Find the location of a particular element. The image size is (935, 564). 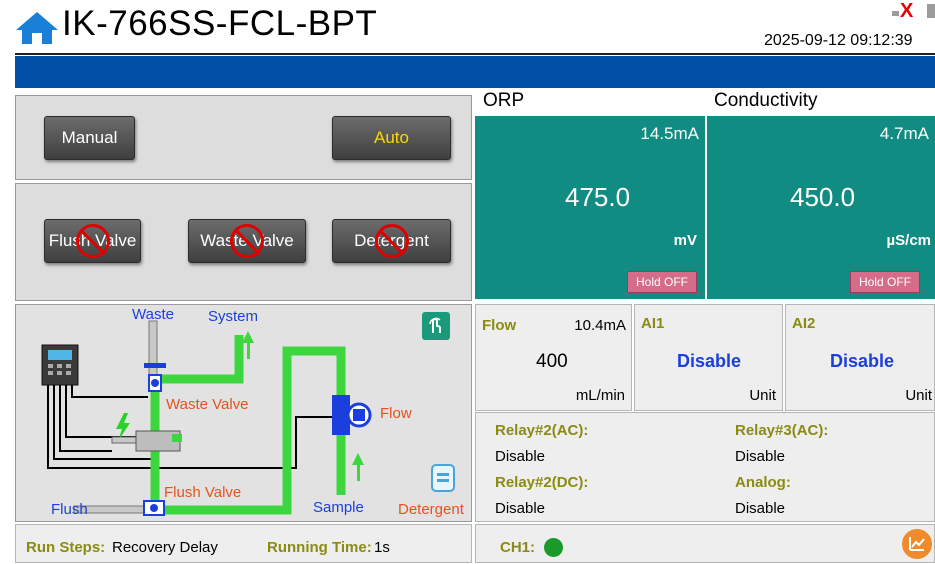

conductivity-card: 4.7mA 450.0 µS/cm Hold OFF is located at coordinates (821, 207).